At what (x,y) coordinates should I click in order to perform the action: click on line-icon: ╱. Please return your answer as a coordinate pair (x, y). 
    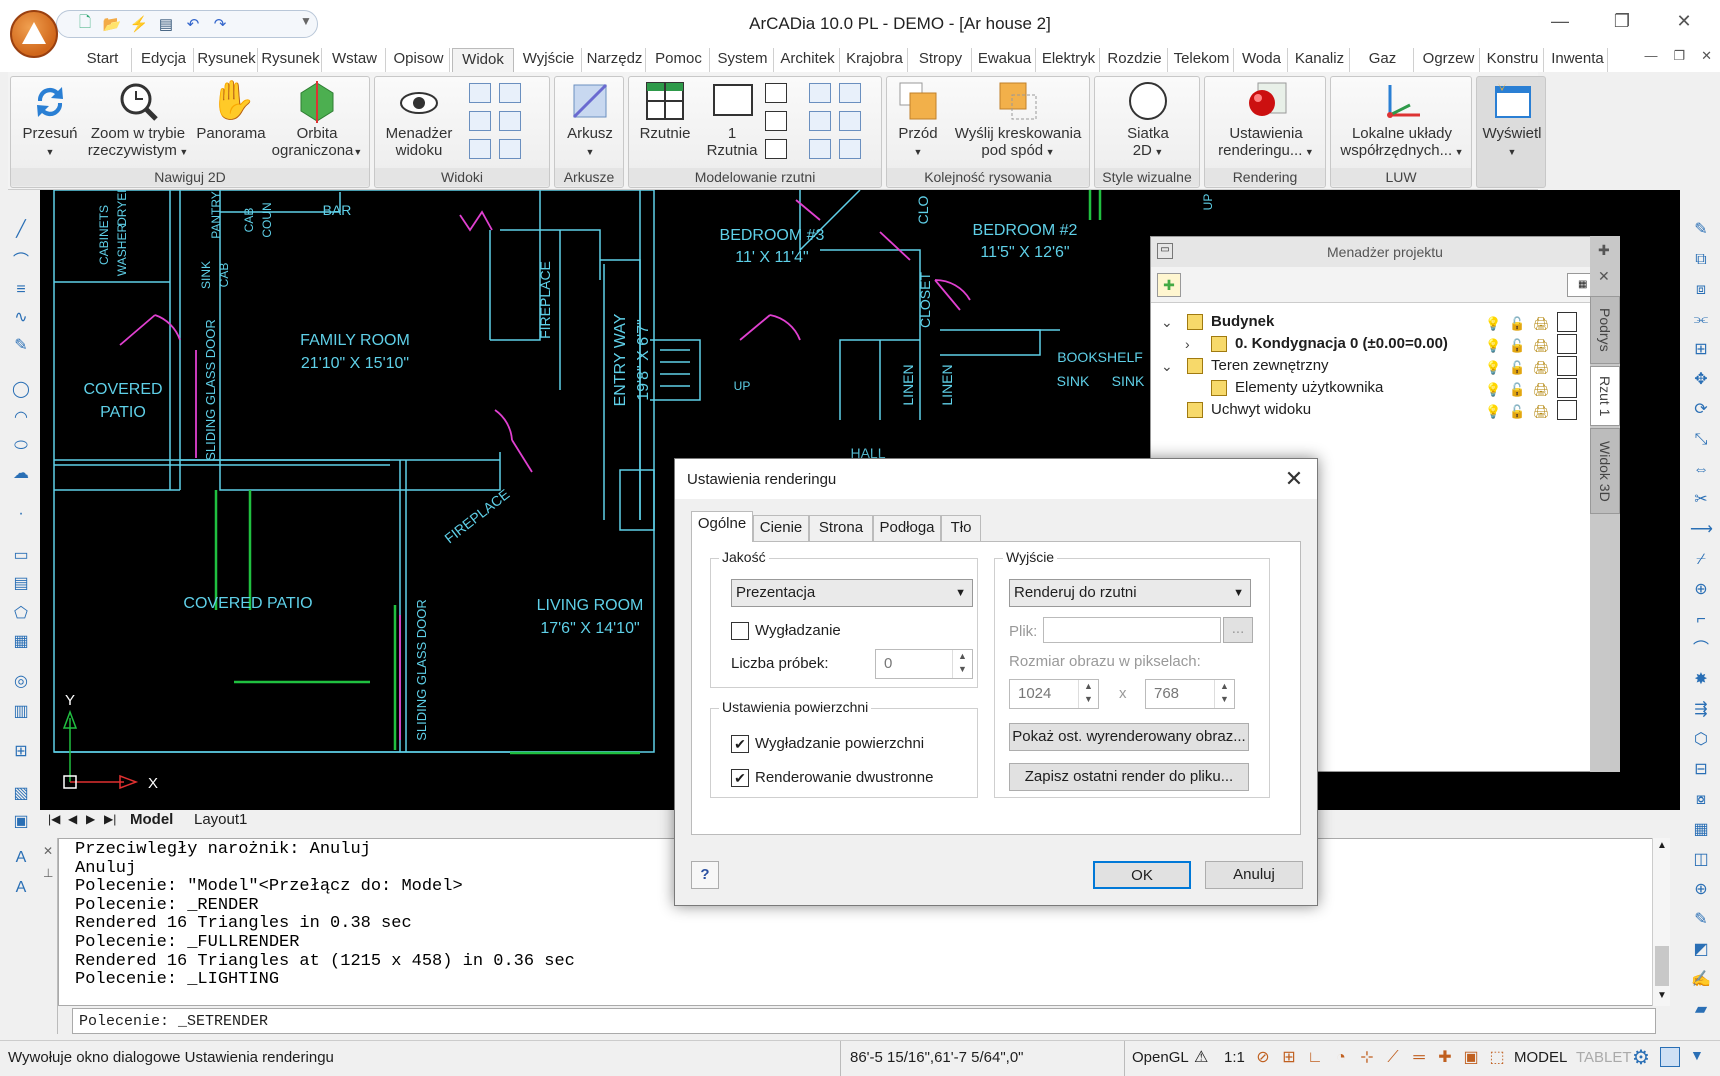
    Looking at the image, I should click on (21, 230).